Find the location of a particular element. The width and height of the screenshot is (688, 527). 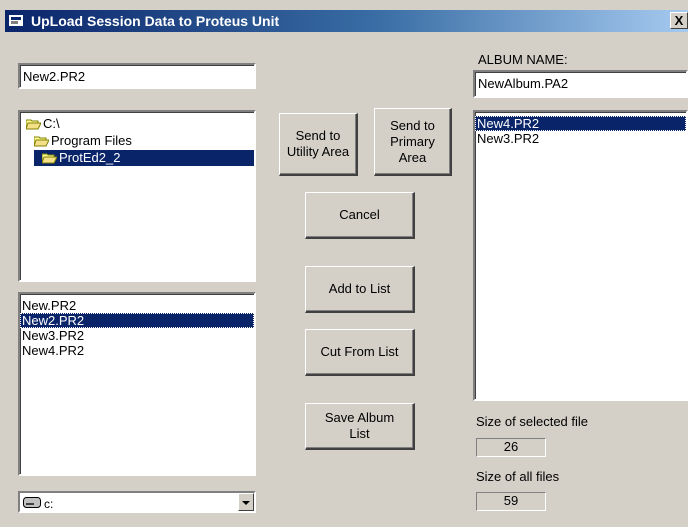

drive-dropdown-button is located at coordinates (246, 502).